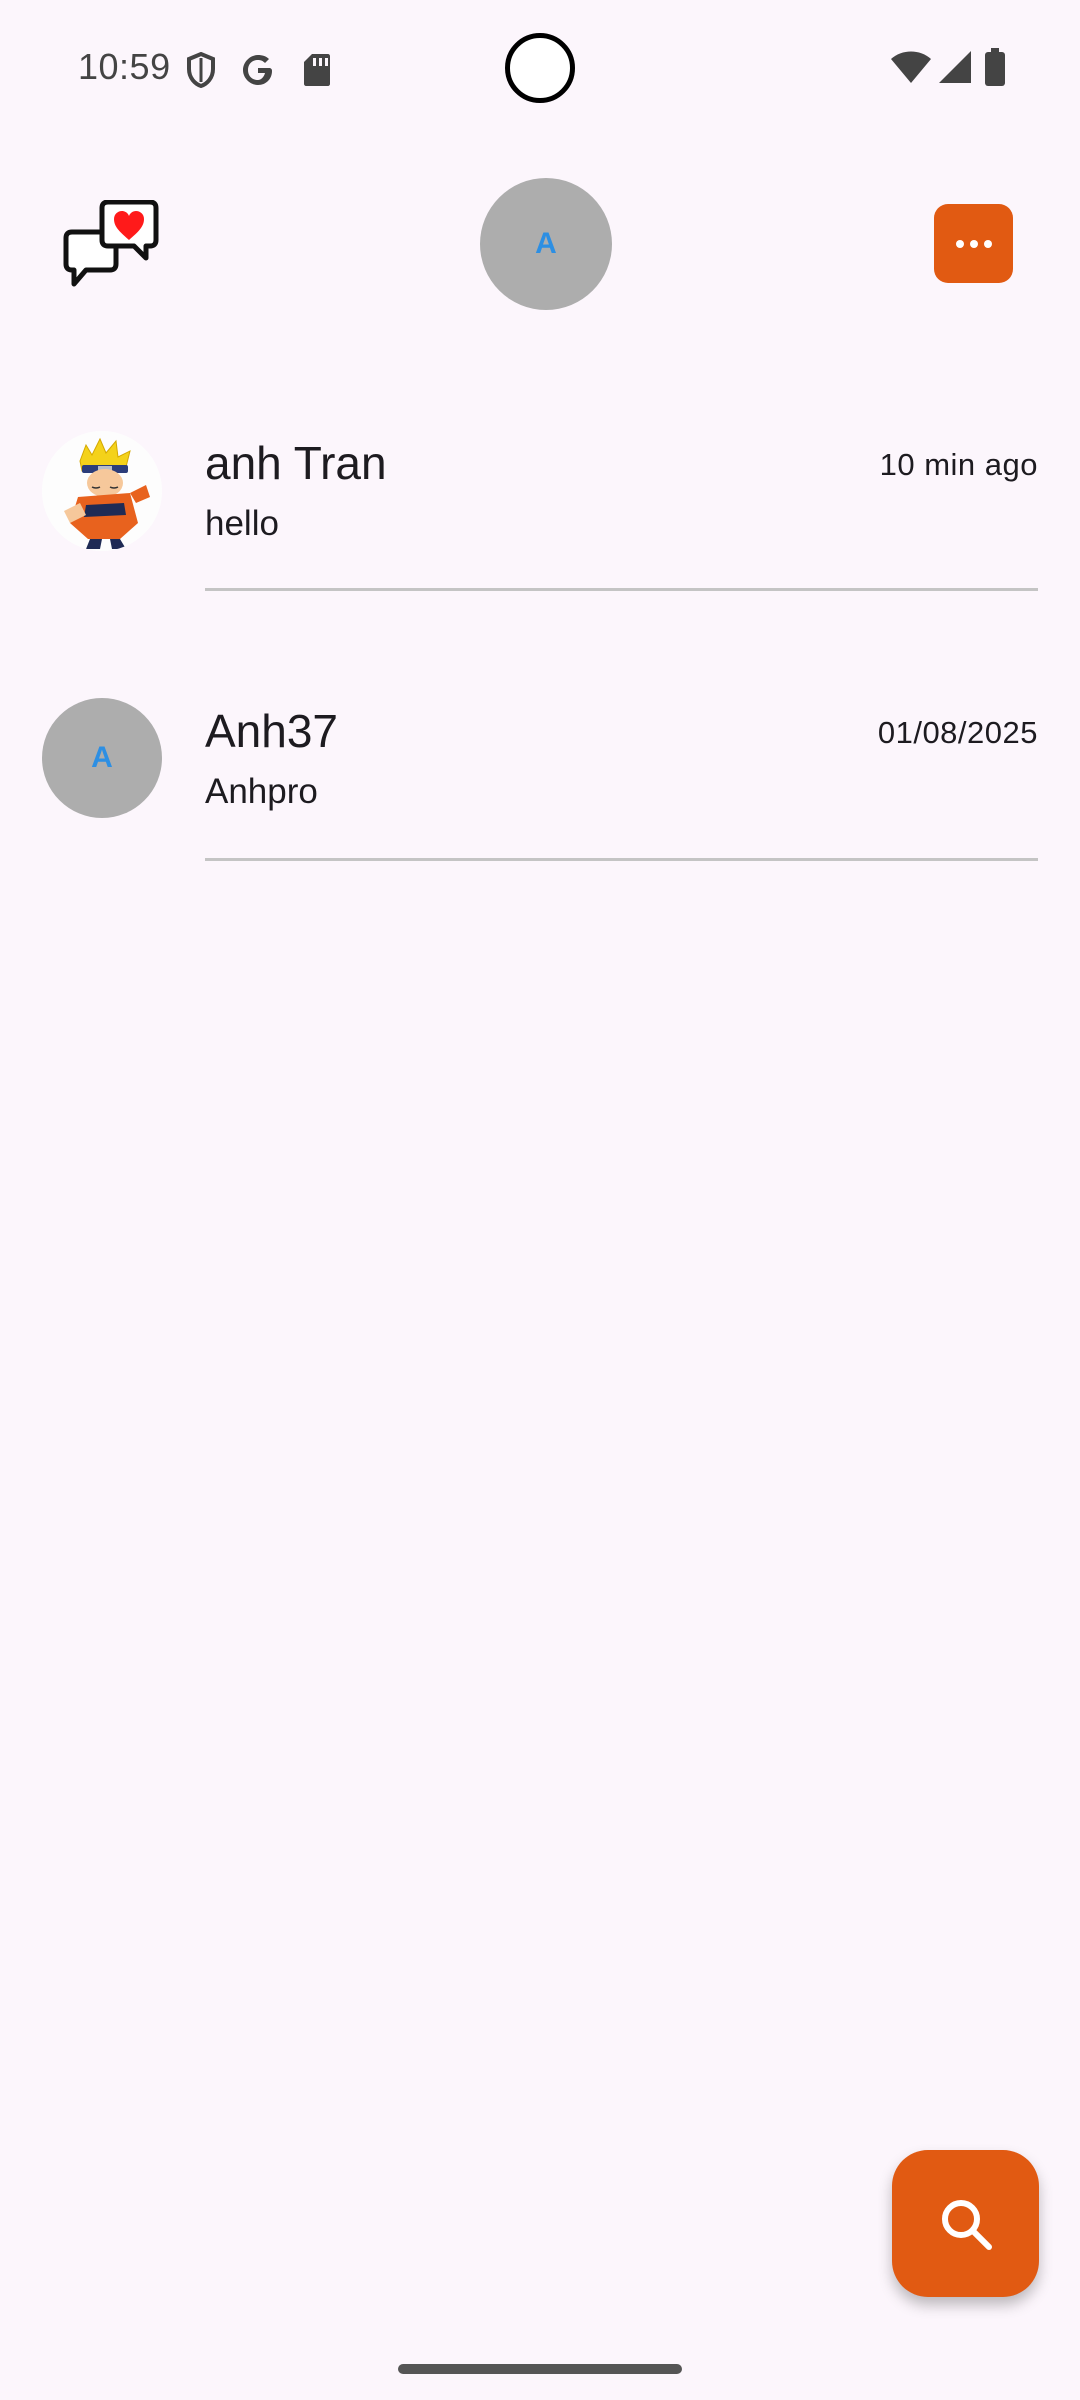 The height and width of the screenshot is (2400, 1080). Describe the element at coordinates (540, 68) in the screenshot. I see `camera-cutout` at that location.